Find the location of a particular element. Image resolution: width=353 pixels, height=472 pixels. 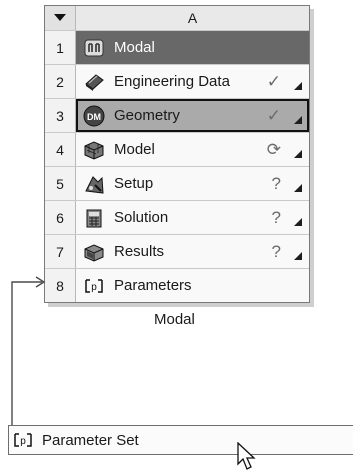

parameter-set-bar: p Parameter Set is located at coordinates (180, 440).